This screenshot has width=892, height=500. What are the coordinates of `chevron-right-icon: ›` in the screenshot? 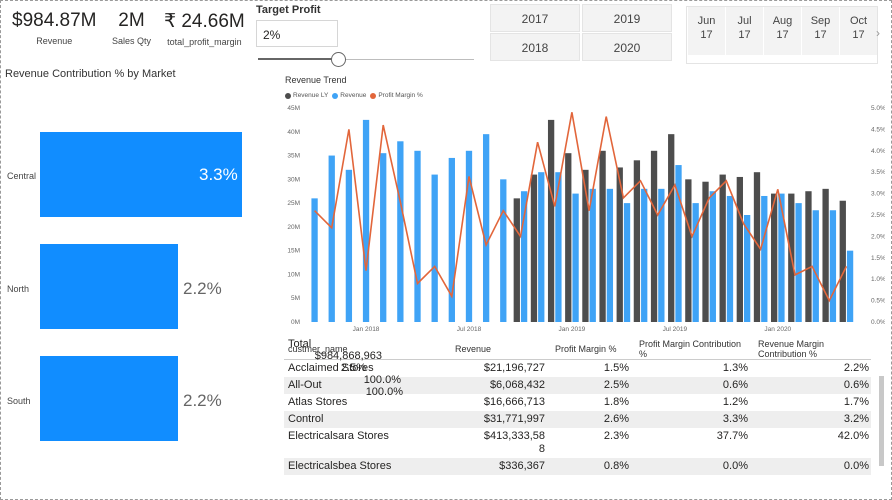 It's located at (878, 33).